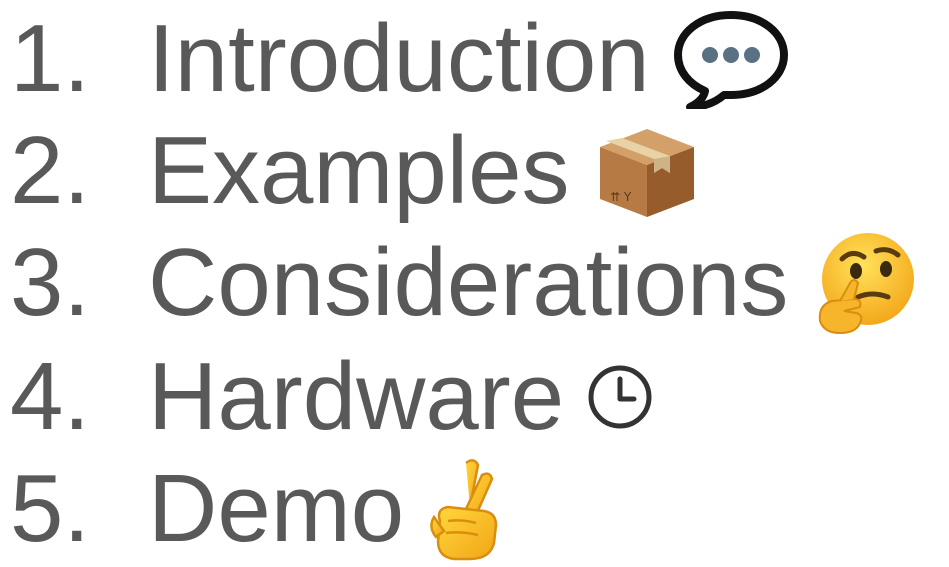 This screenshot has height=567, width=949. Describe the element at coordinates (865, 283) in the screenshot. I see `thinking-face-icon` at that location.